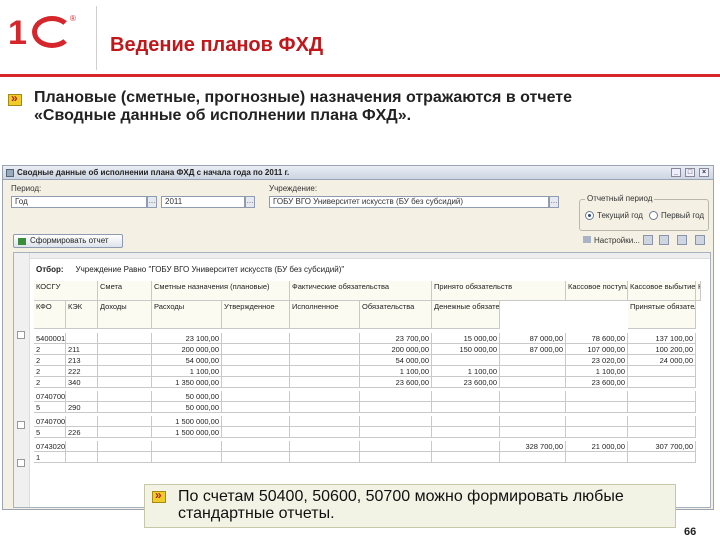 This screenshot has height=540, width=720. Describe the element at coordinates (597, 446) in the screenshot. I see `table-cell: 21 000,00` at that location.